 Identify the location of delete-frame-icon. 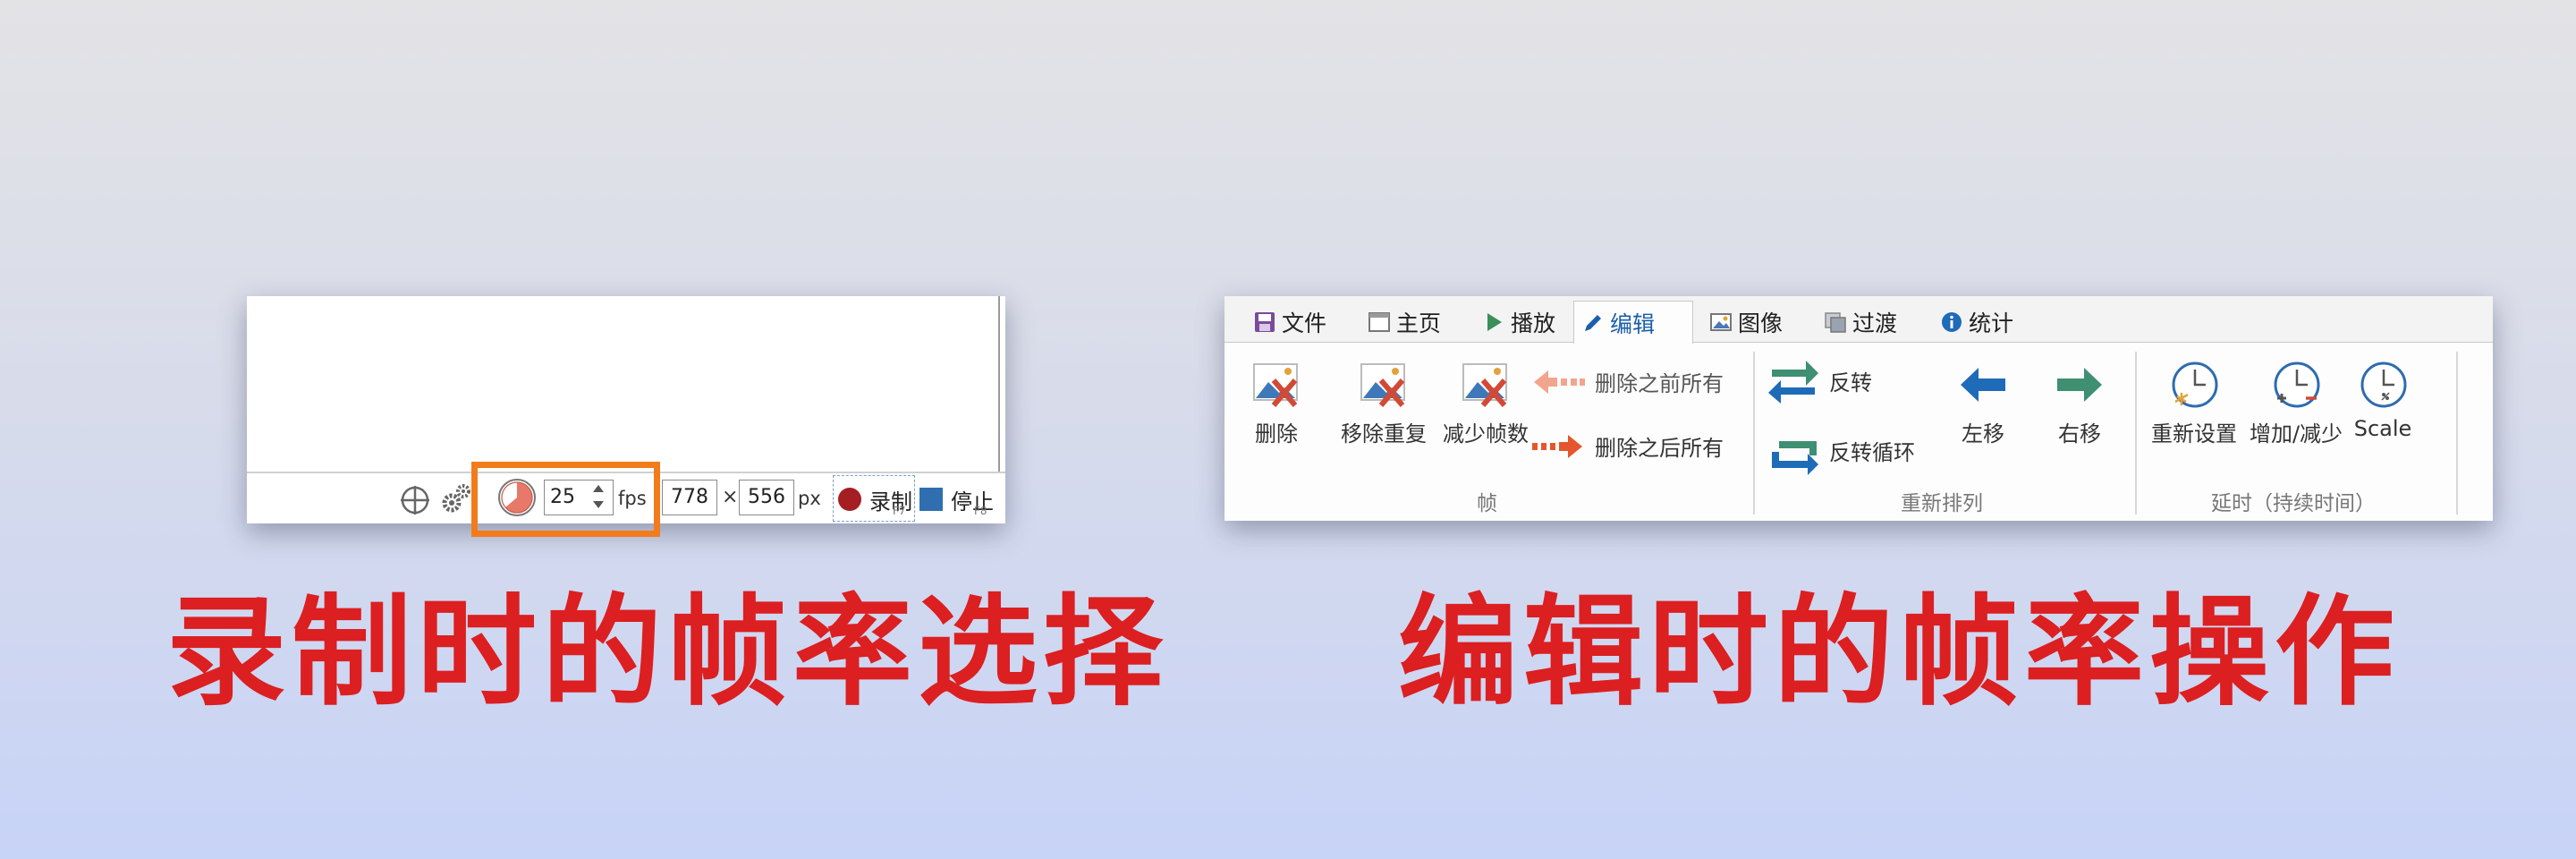
(1275, 385).